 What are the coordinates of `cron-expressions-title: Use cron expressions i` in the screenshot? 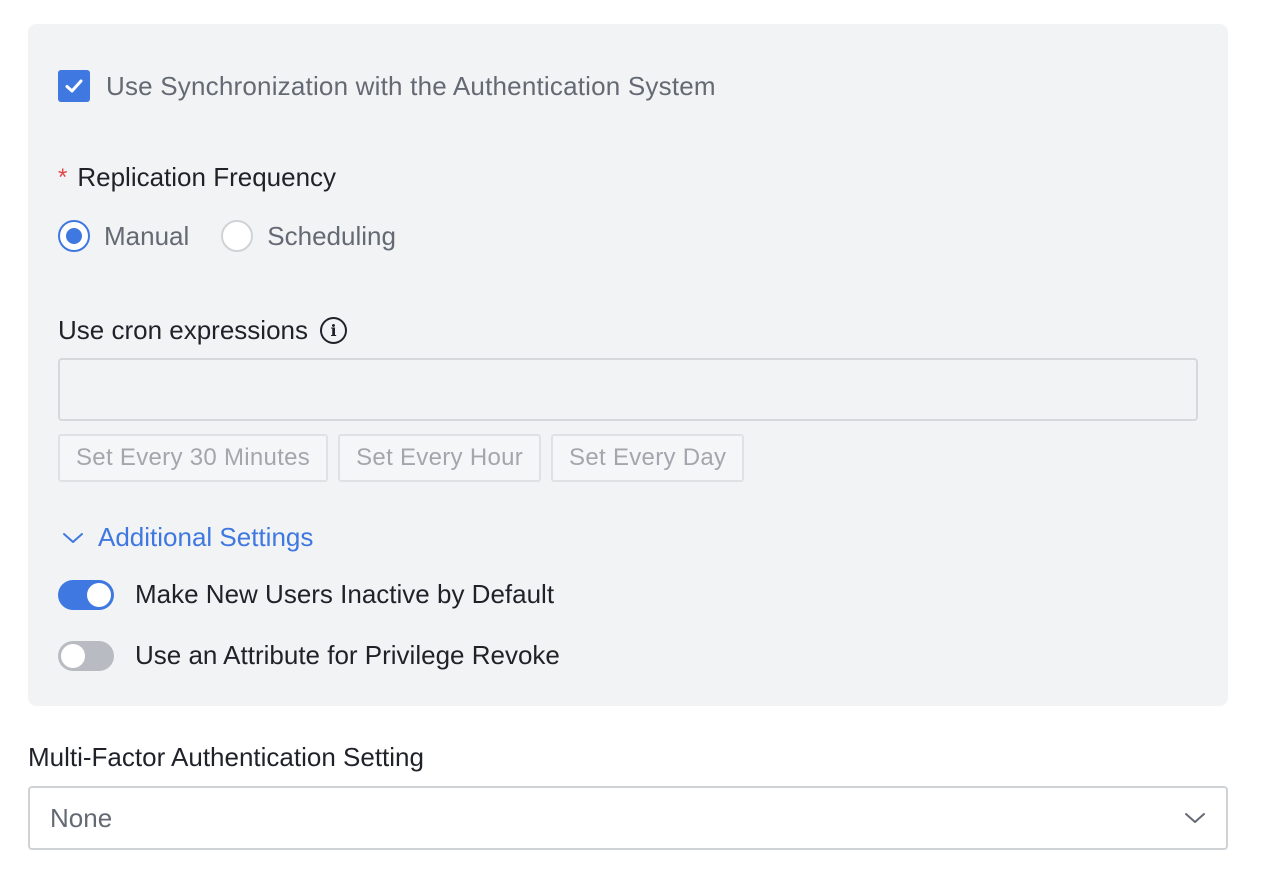 It's located at (202, 330).